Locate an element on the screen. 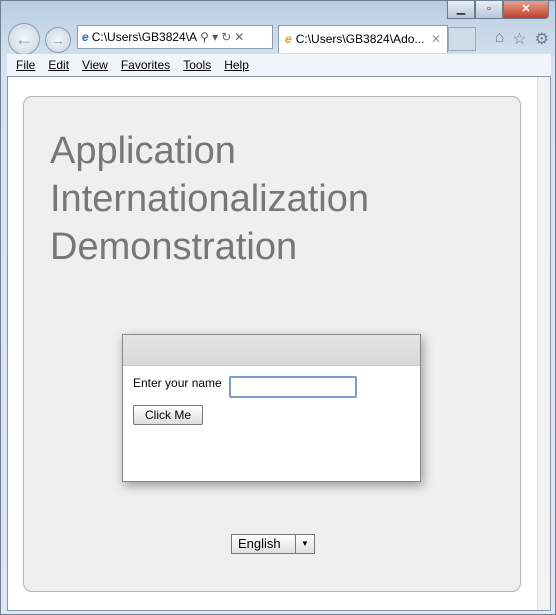  menu-bar: File Edit View Favorites Tools Help is located at coordinates (279, 65).